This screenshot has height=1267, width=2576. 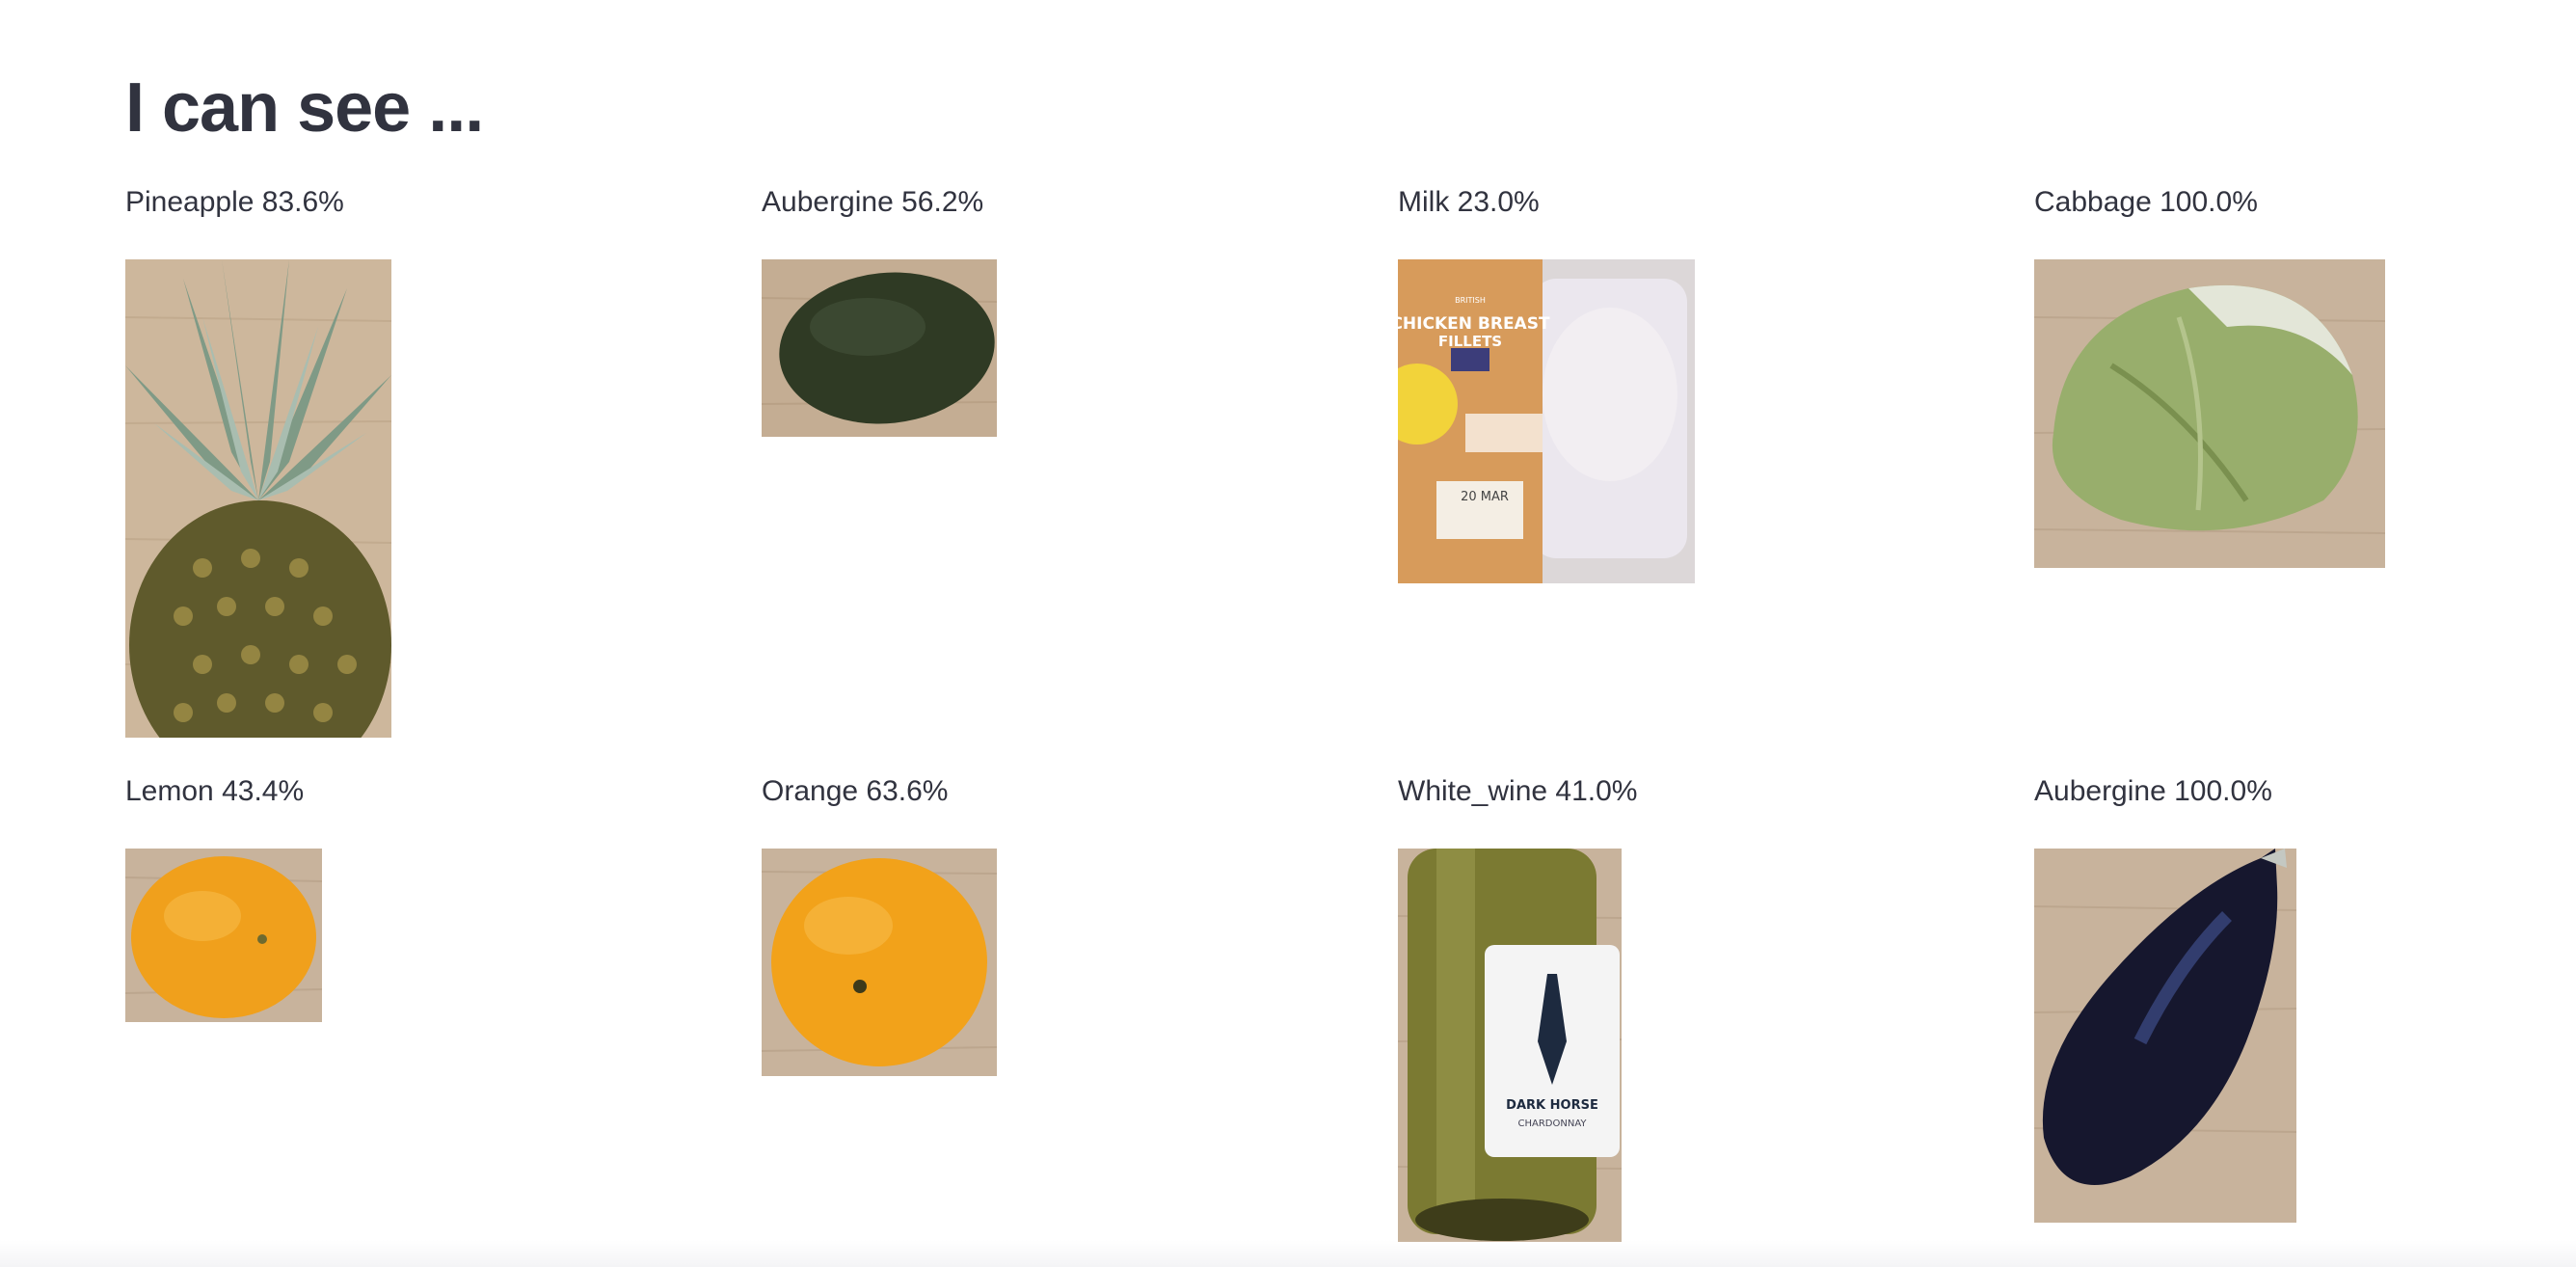 I want to click on prediction-label-6: Orange 63.6%, so click(x=856, y=791).